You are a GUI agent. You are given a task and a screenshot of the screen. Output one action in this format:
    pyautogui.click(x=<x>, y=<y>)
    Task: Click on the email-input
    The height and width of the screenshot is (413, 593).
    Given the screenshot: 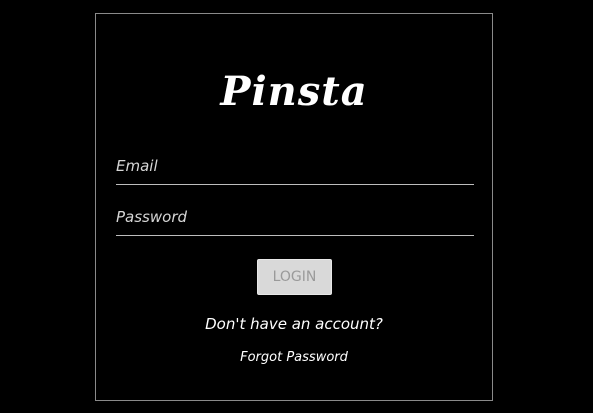 What is the action you would take?
    pyautogui.click(x=295, y=165)
    